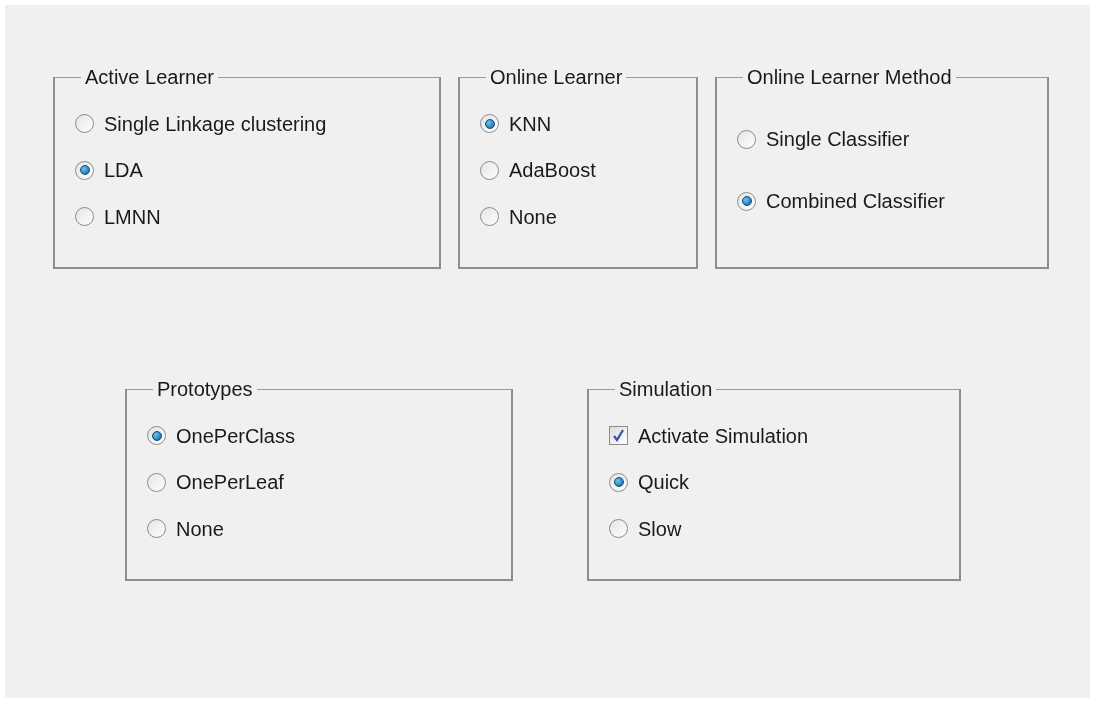 The width and height of the screenshot is (1095, 703). Describe the element at coordinates (149, 77) in the screenshot. I see `group-title: Active Learner` at that location.